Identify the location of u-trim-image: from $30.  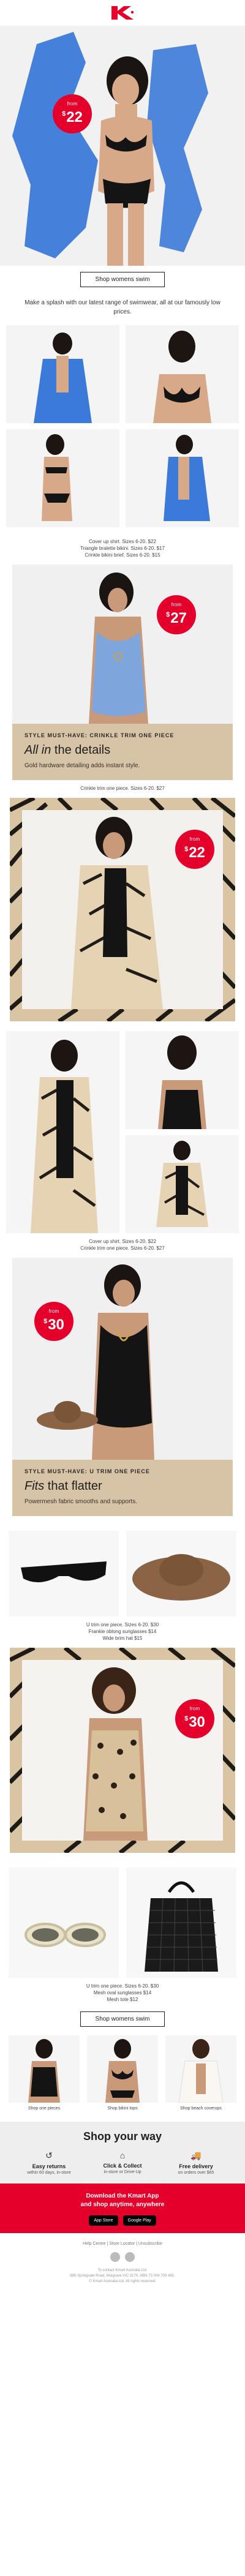
(123, 1359).